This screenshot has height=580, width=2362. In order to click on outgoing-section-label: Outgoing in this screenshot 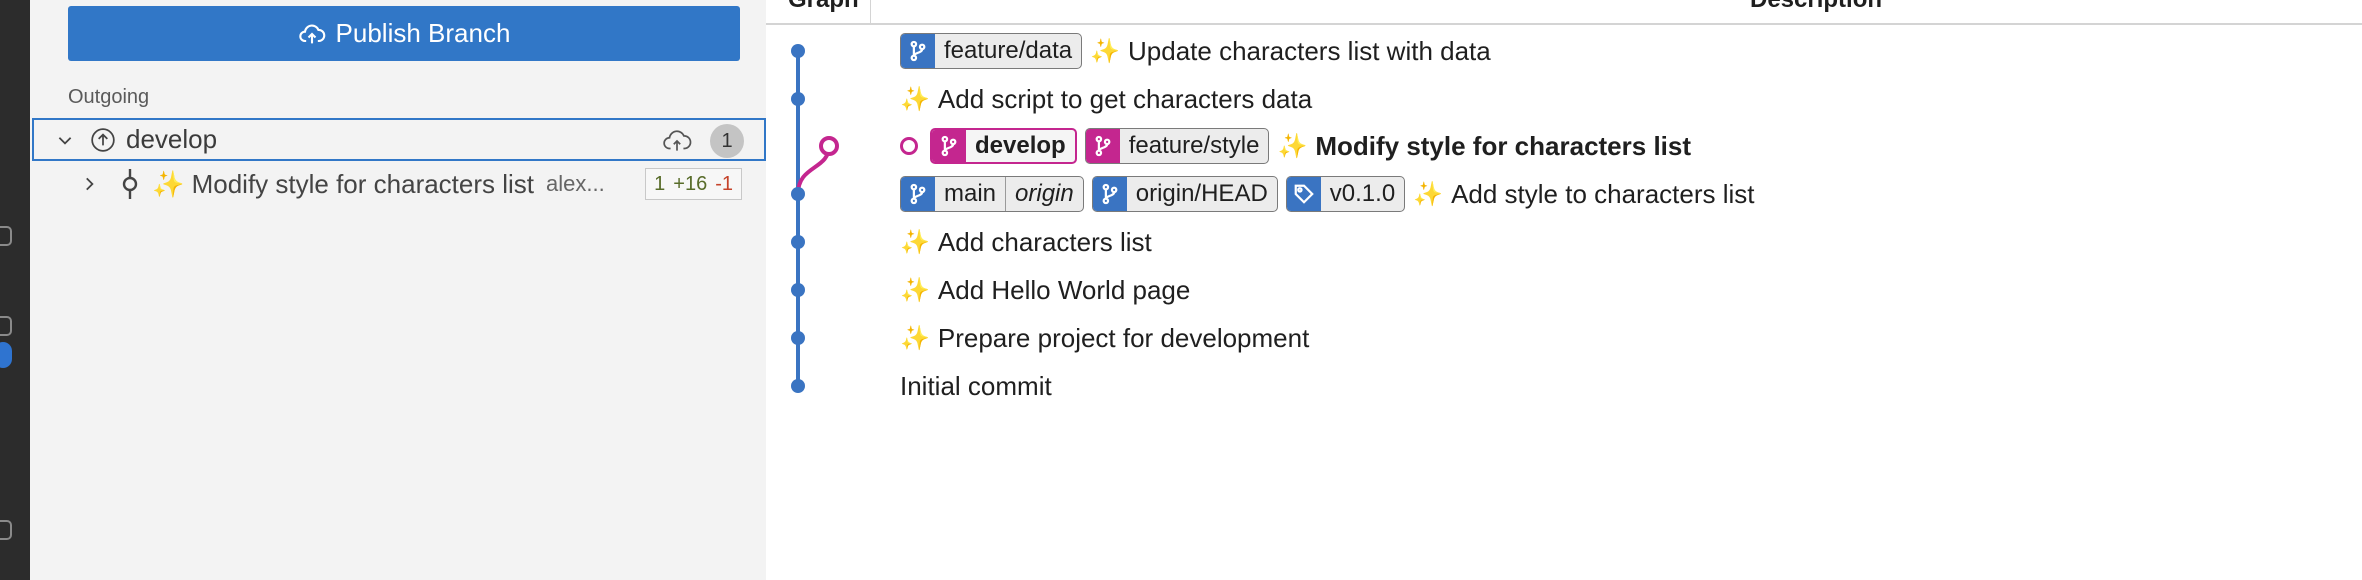, I will do `click(109, 97)`.